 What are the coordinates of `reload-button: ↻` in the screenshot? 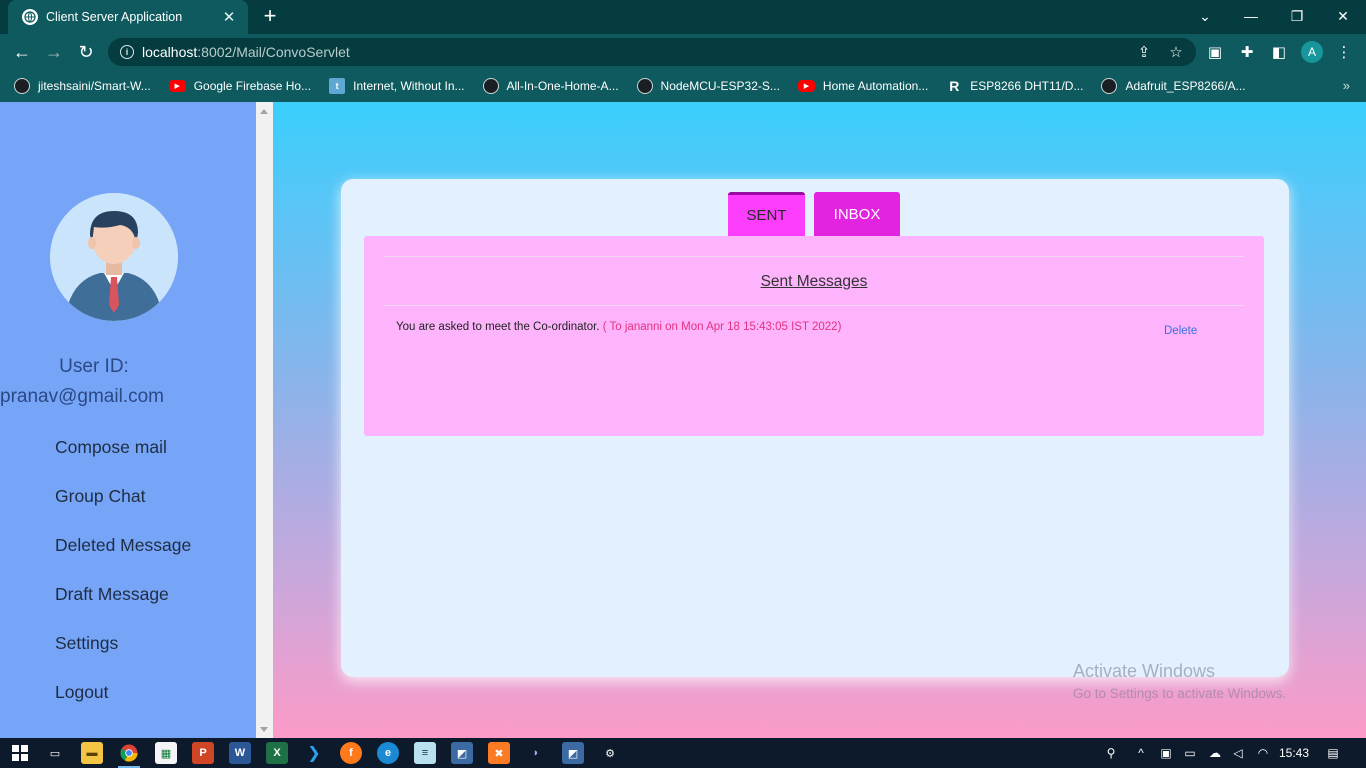 It's located at (86, 52).